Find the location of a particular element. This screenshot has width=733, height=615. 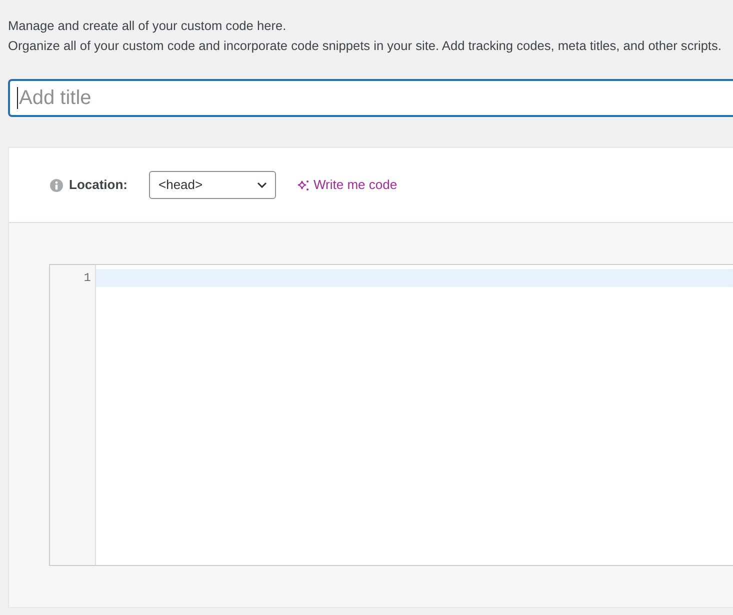

text-cursor-icon is located at coordinates (17, 98).